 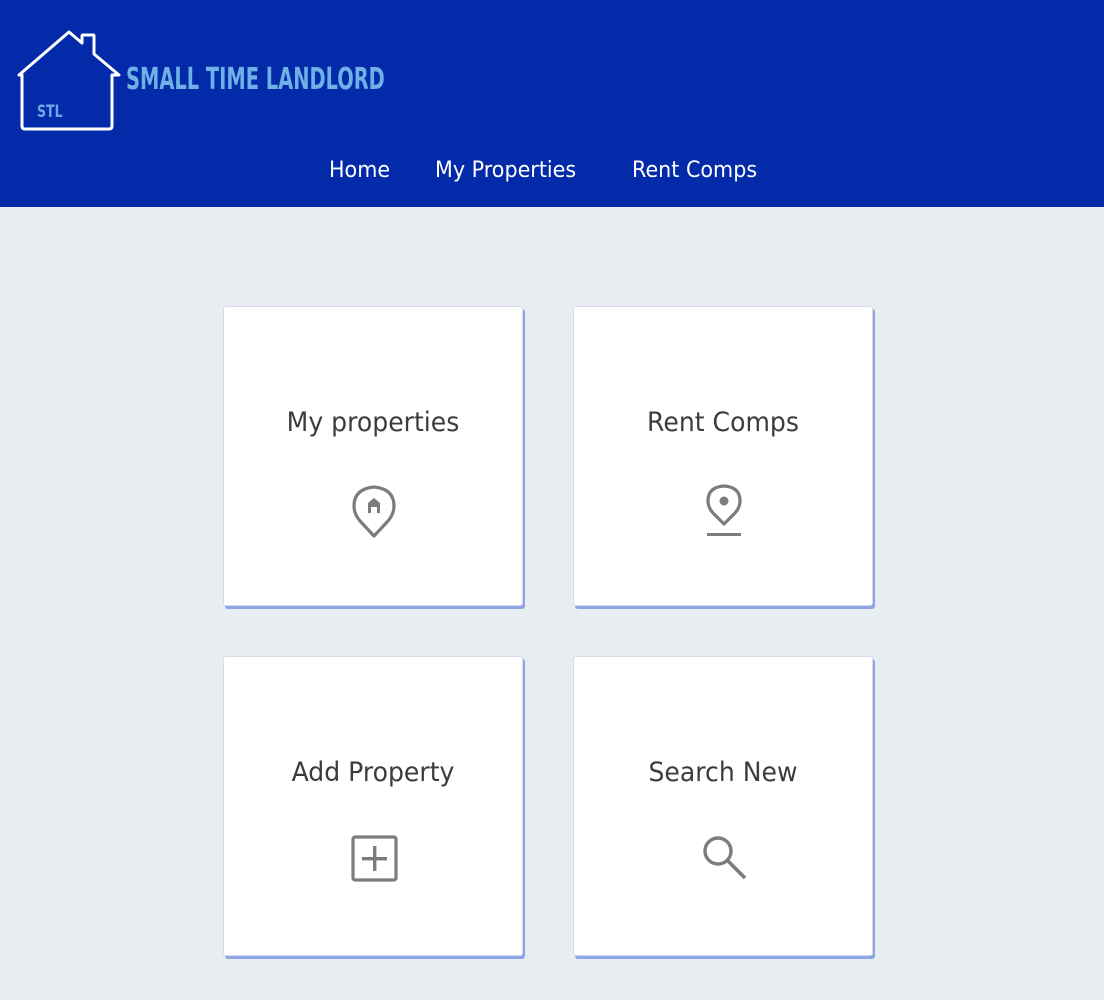 I want to click on nav-link-rent-comps: Rent Comps, so click(x=694, y=170).